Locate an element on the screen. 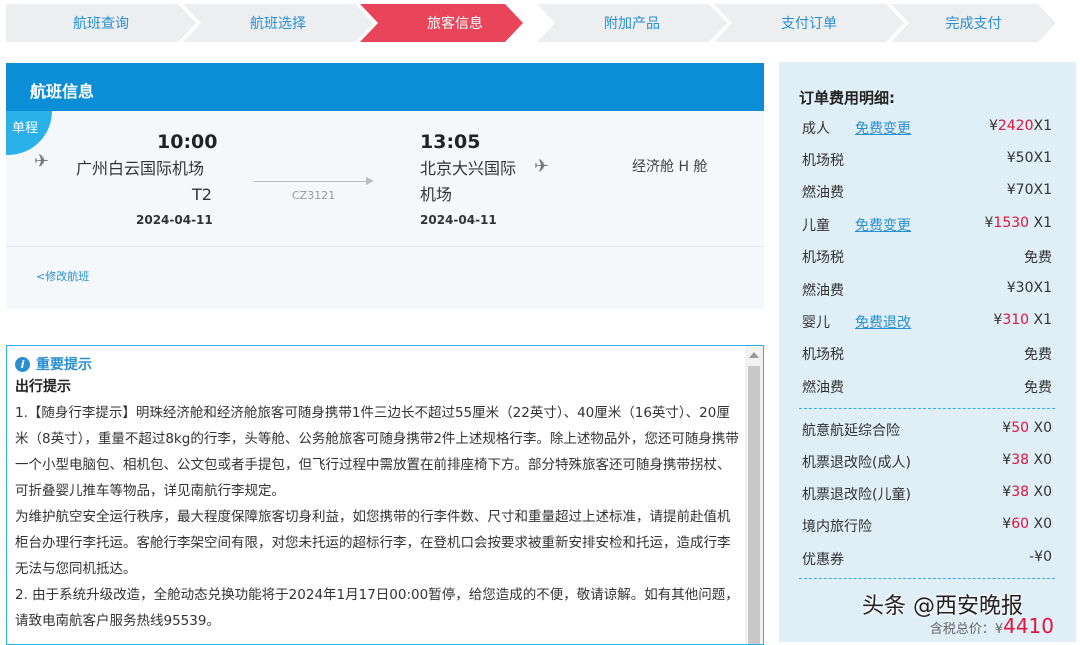 The image size is (1080, 645). coupon-label: 优惠券 is located at coordinates (823, 560).